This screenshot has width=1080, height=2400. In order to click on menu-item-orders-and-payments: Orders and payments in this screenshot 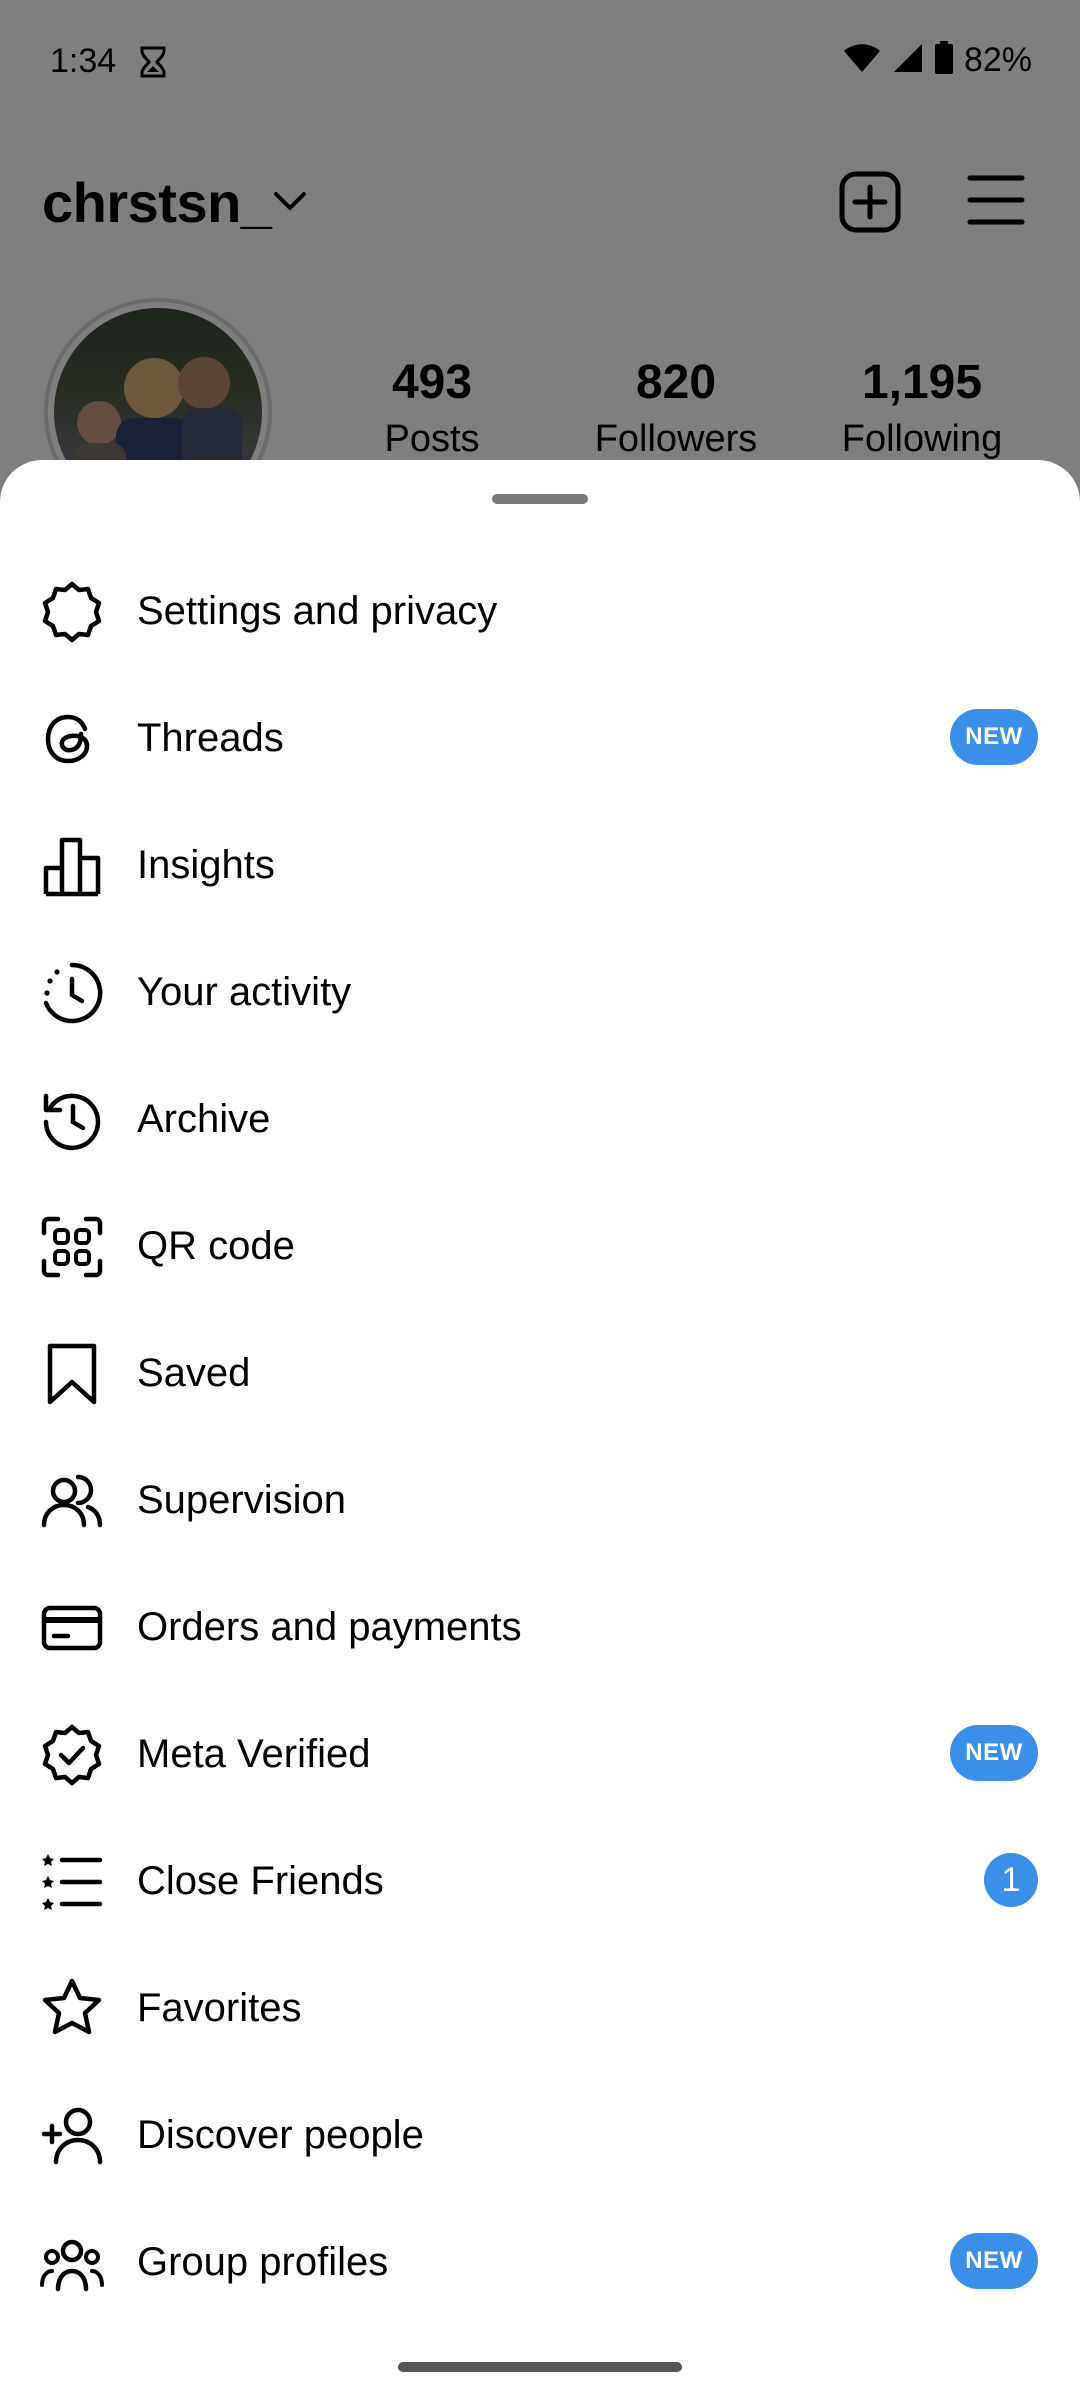, I will do `click(540, 1626)`.